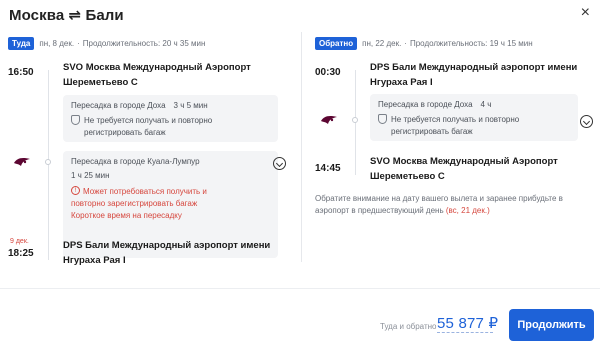 Image resolution: width=600 pixels, height=344 pixels. Describe the element at coordinates (486, 104) in the screenshot. I see `return-transfer-doha-duration: 4 ч` at that location.